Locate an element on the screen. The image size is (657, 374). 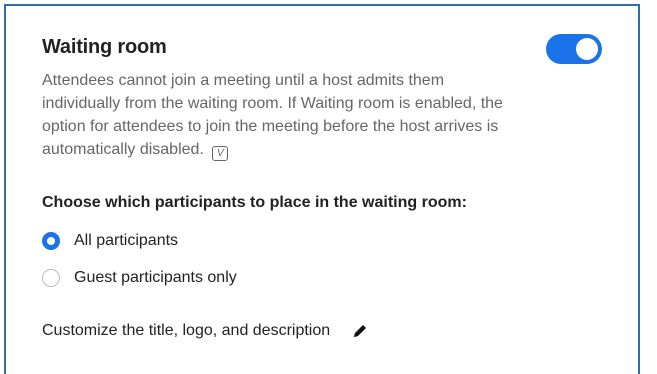
radio-button-unchecked is located at coordinates (51, 278).